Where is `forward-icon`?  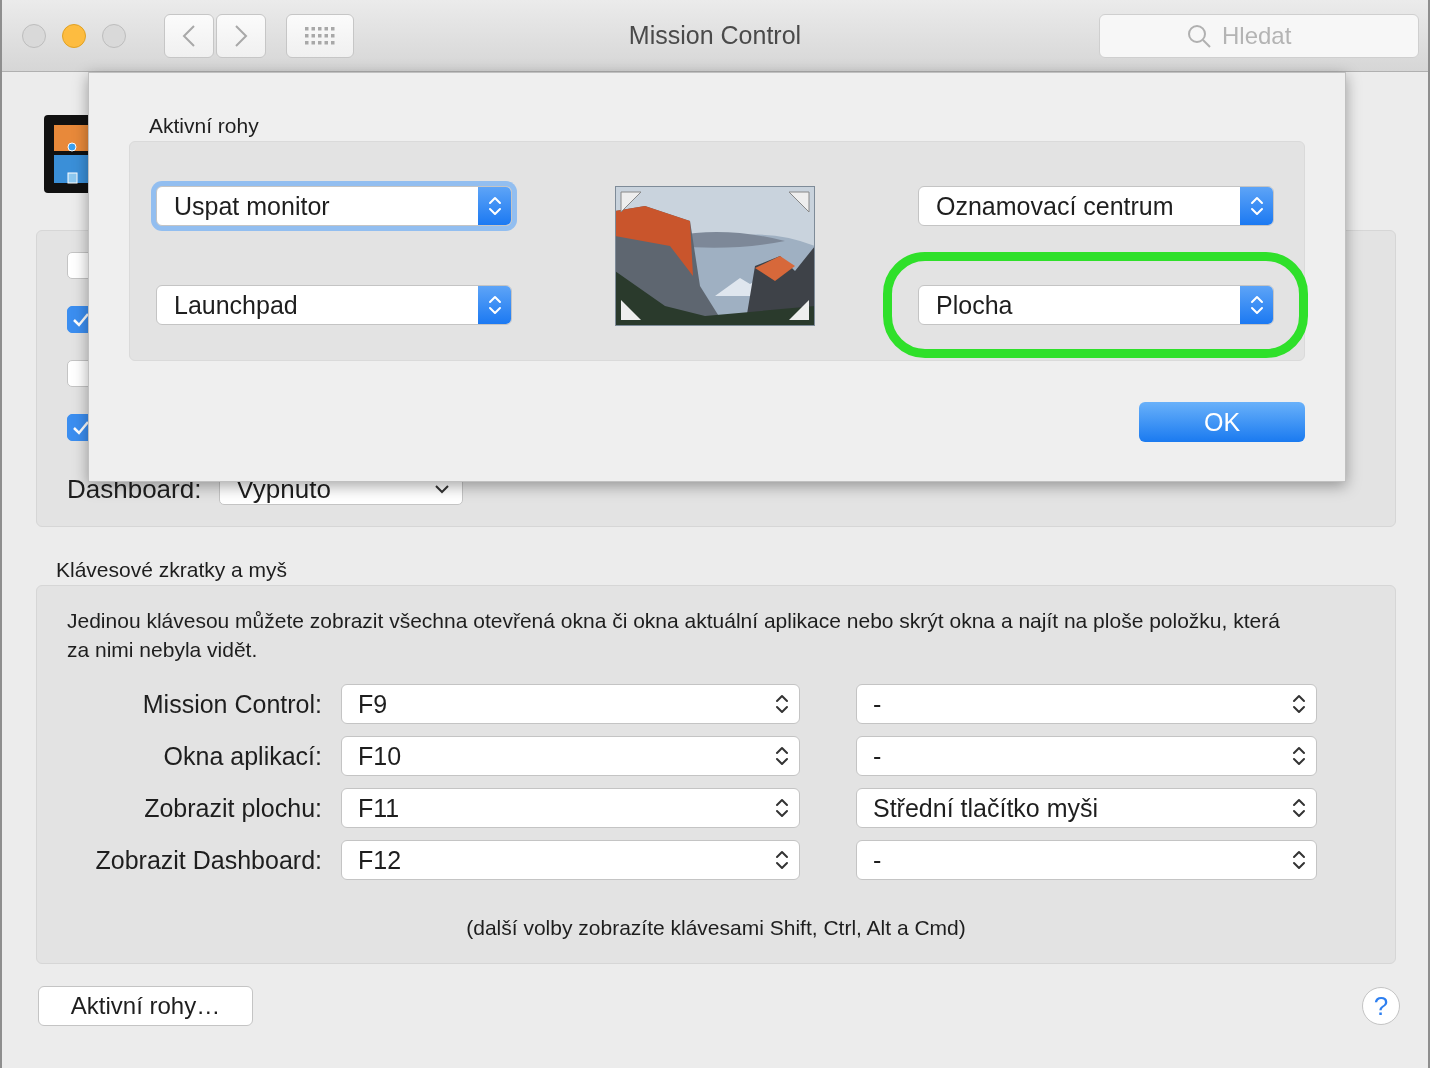
forward-icon is located at coordinates (241, 35).